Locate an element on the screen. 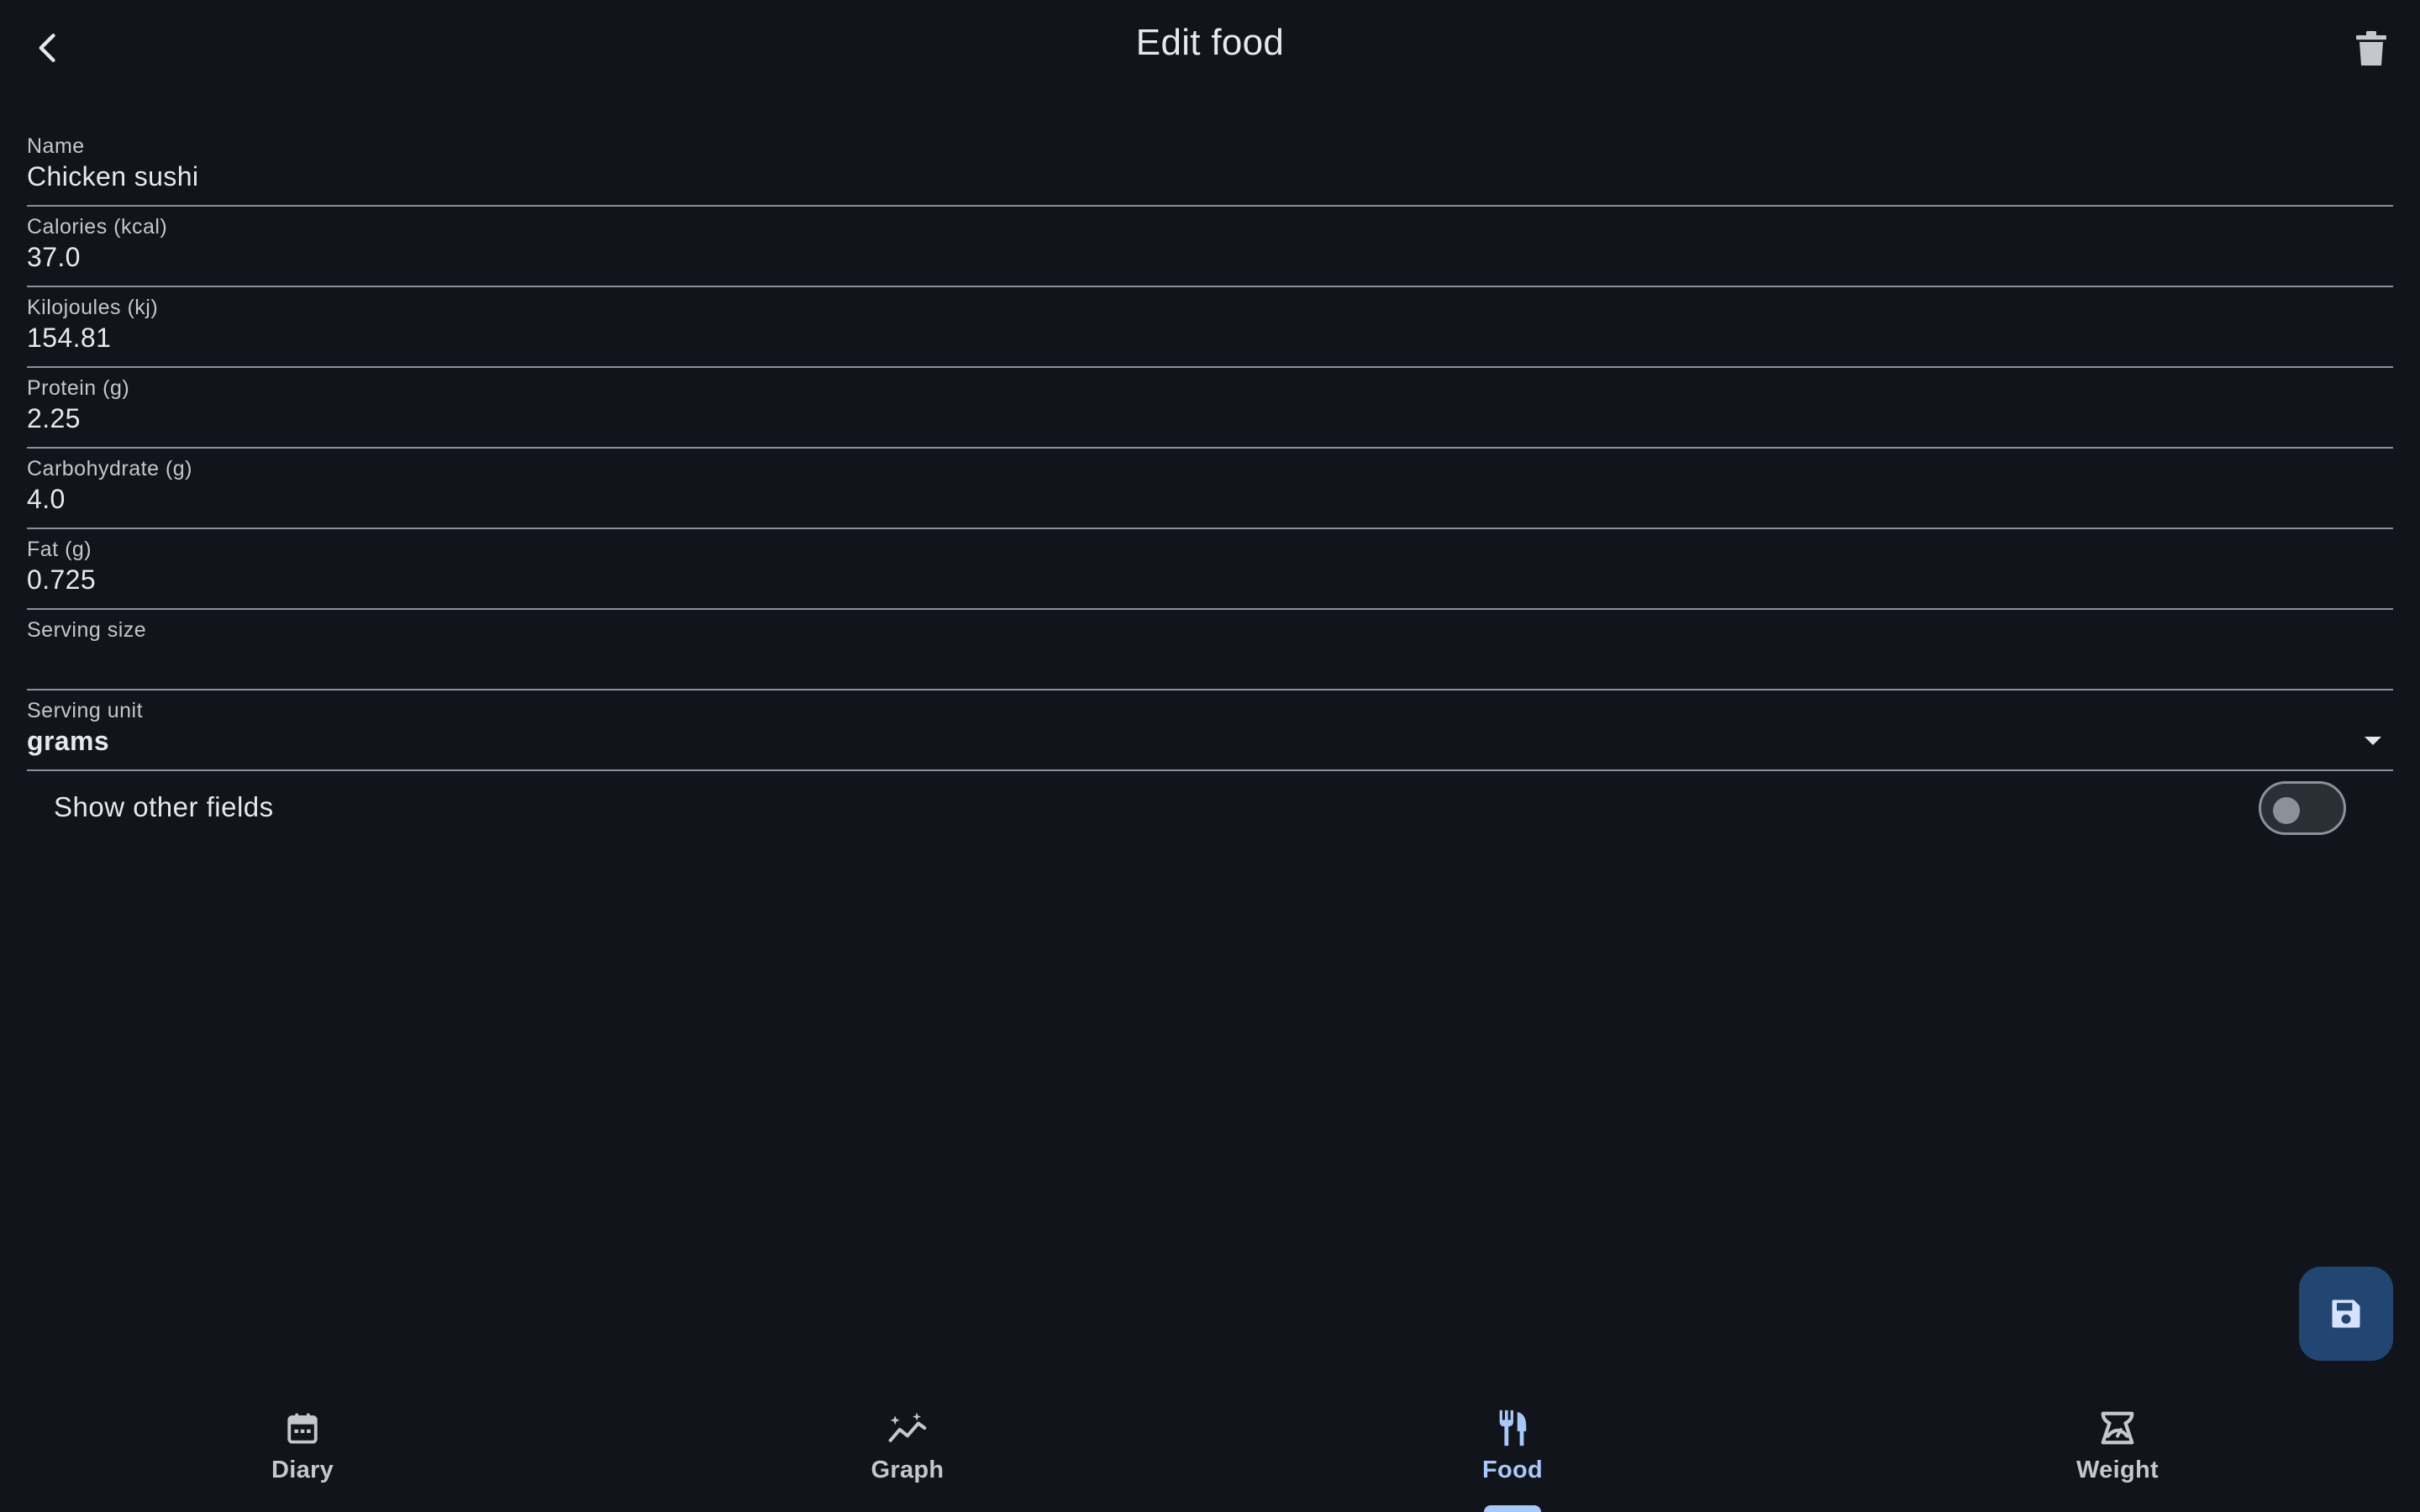  scale-icon is located at coordinates (2117, 1428).